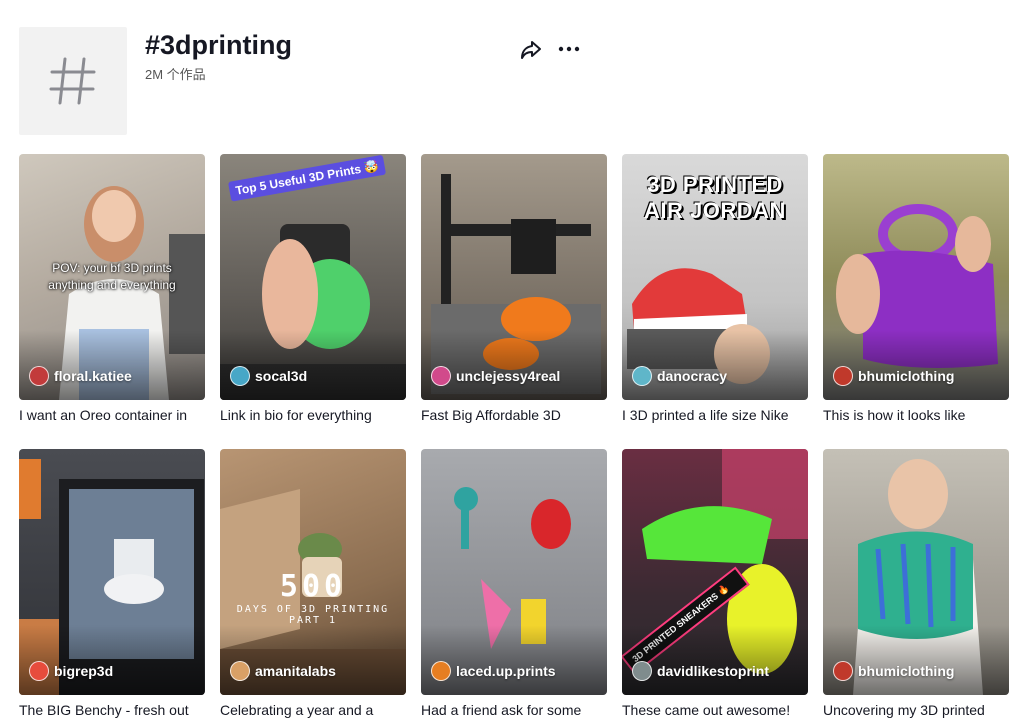 Image resolution: width=1012 pixels, height=728 pixels. I want to click on video-thumbnail: 3D PRINTED AIR JORDAN danocracy, so click(715, 277).